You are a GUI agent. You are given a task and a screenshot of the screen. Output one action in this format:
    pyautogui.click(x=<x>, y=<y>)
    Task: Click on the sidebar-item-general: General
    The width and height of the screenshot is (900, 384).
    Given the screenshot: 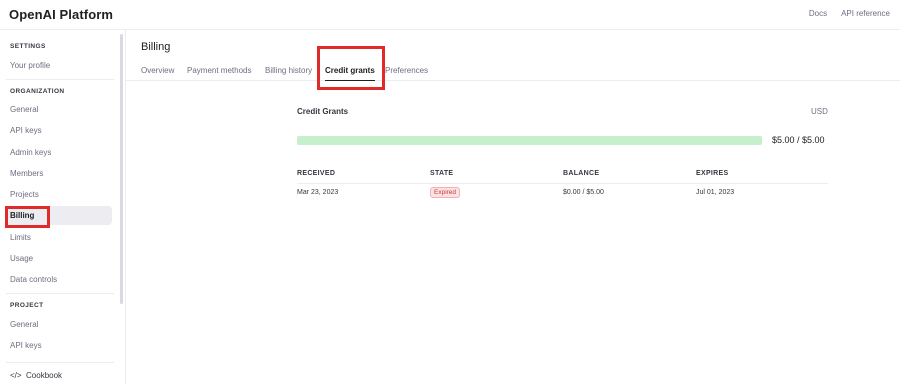 What is the action you would take?
    pyautogui.click(x=24, y=109)
    